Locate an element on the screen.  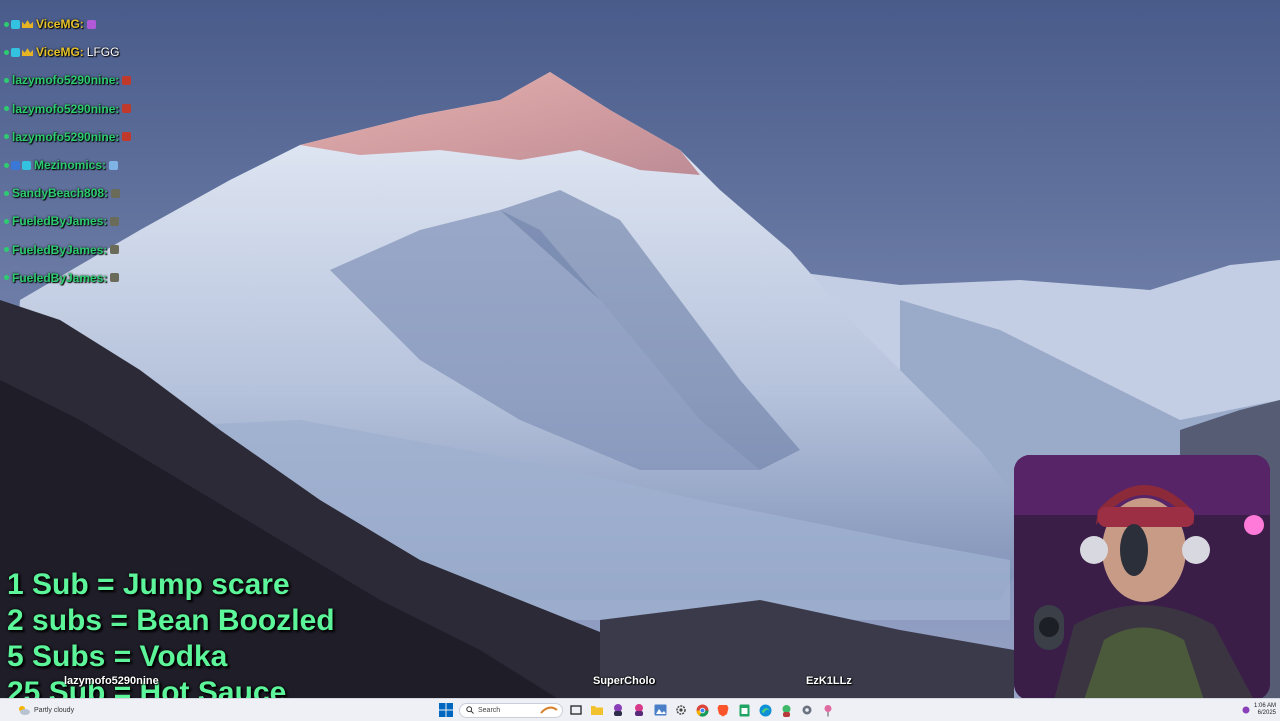
blue-badge-icon is located at coordinates (15, 165).